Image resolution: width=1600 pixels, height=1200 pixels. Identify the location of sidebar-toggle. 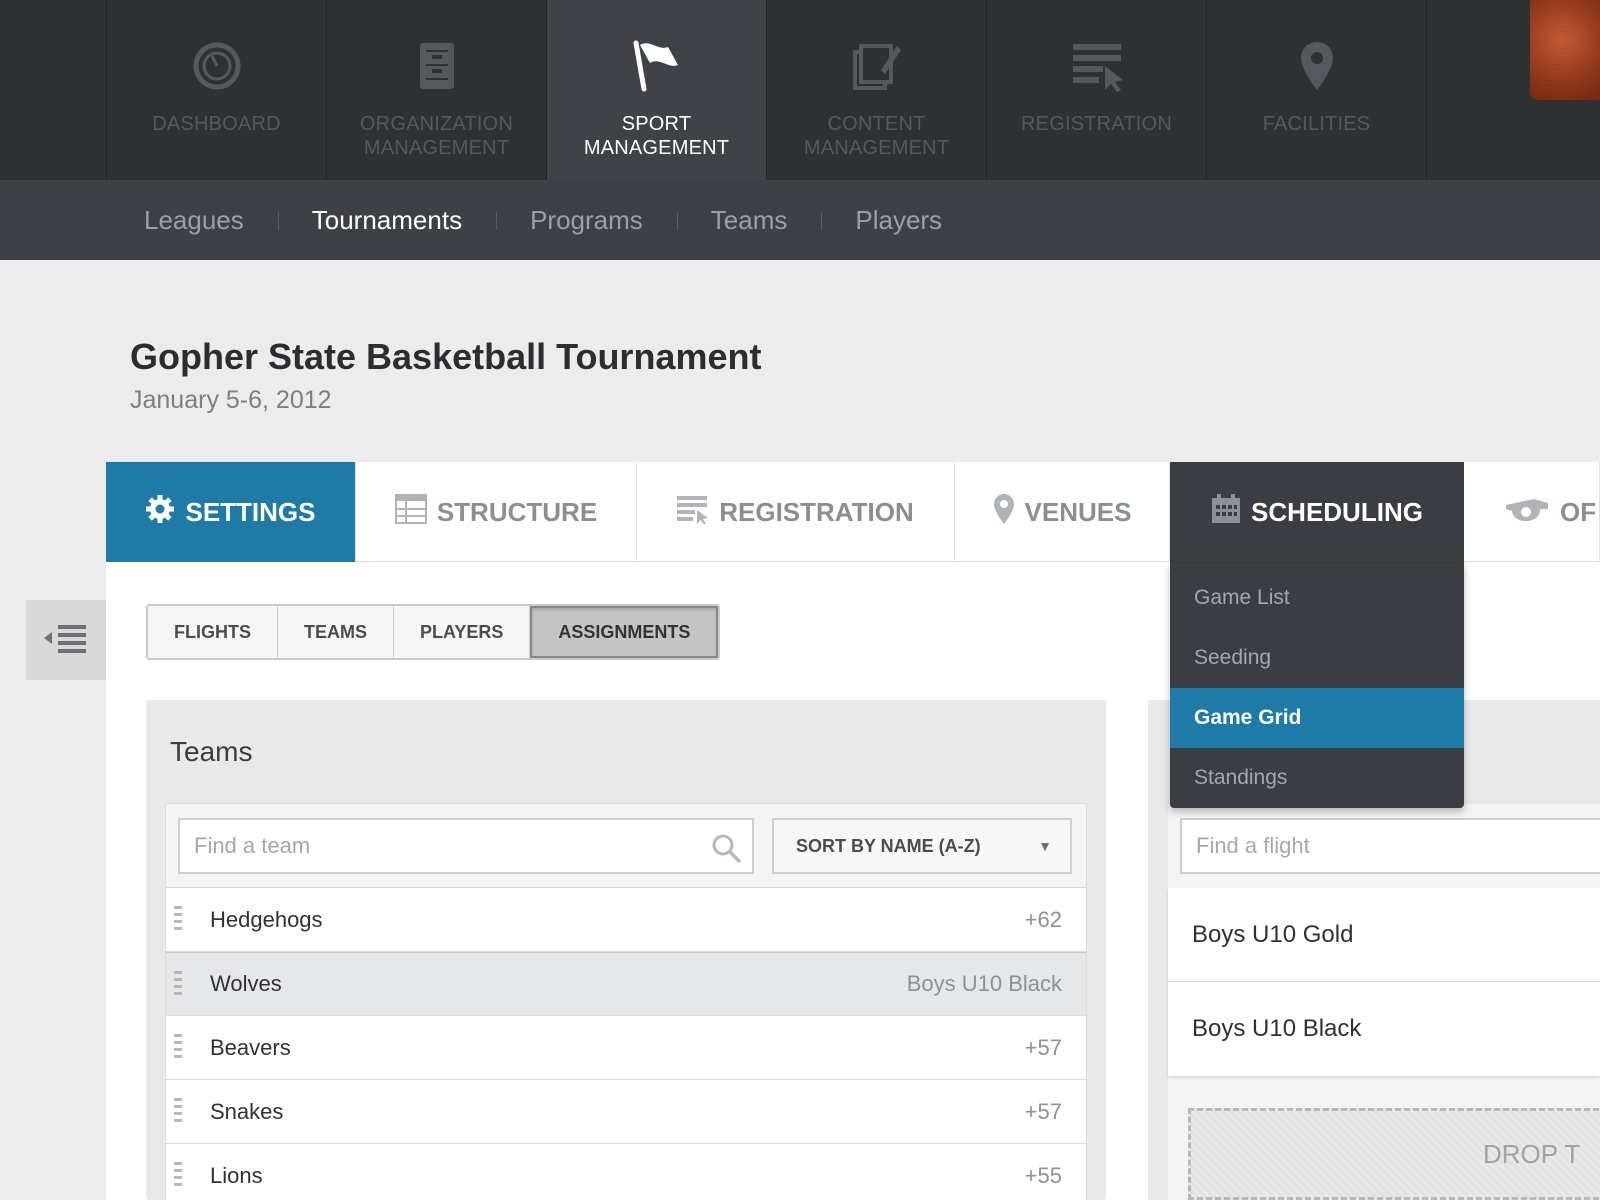
(66, 640).